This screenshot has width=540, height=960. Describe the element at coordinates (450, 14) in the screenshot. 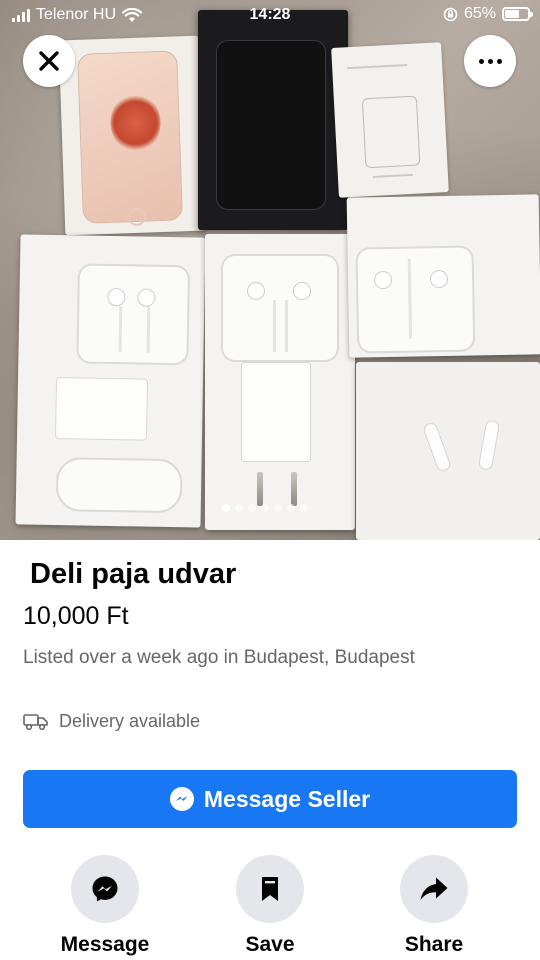

I see `orientation-lock-icon` at that location.